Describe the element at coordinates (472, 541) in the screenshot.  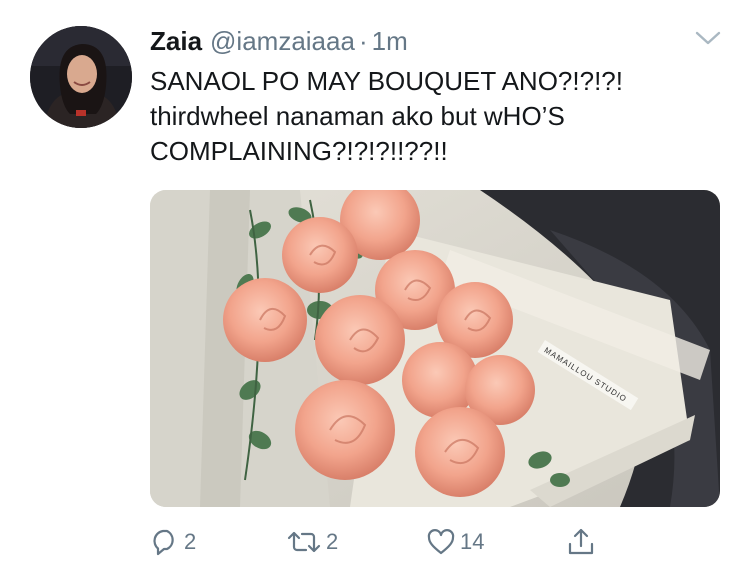
I see `like-count: 14` at that location.